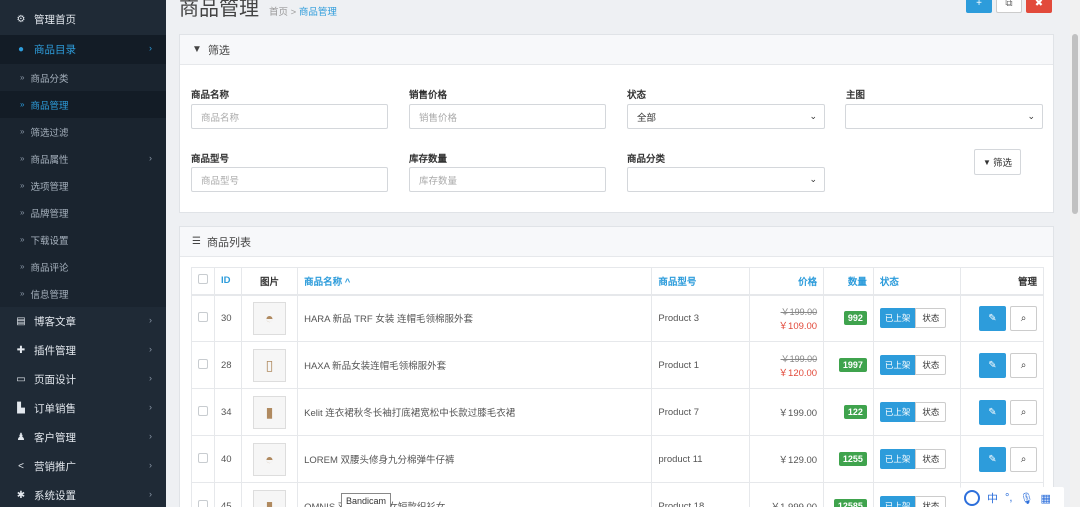  I want to click on sidebar-item-marketing: < 营销推广 ›, so click(83, 466).